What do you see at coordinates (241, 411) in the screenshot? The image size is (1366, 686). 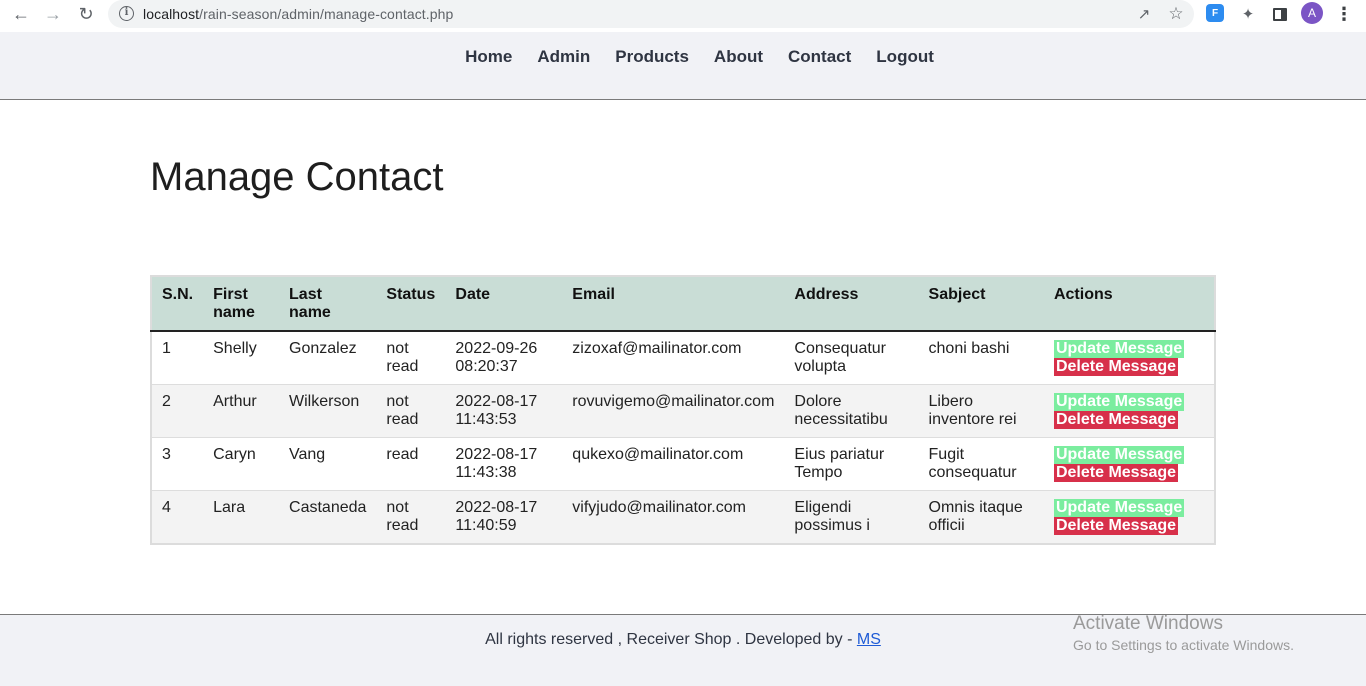 I see `cell-first-name: Arthur` at bounding box center [241, 411].